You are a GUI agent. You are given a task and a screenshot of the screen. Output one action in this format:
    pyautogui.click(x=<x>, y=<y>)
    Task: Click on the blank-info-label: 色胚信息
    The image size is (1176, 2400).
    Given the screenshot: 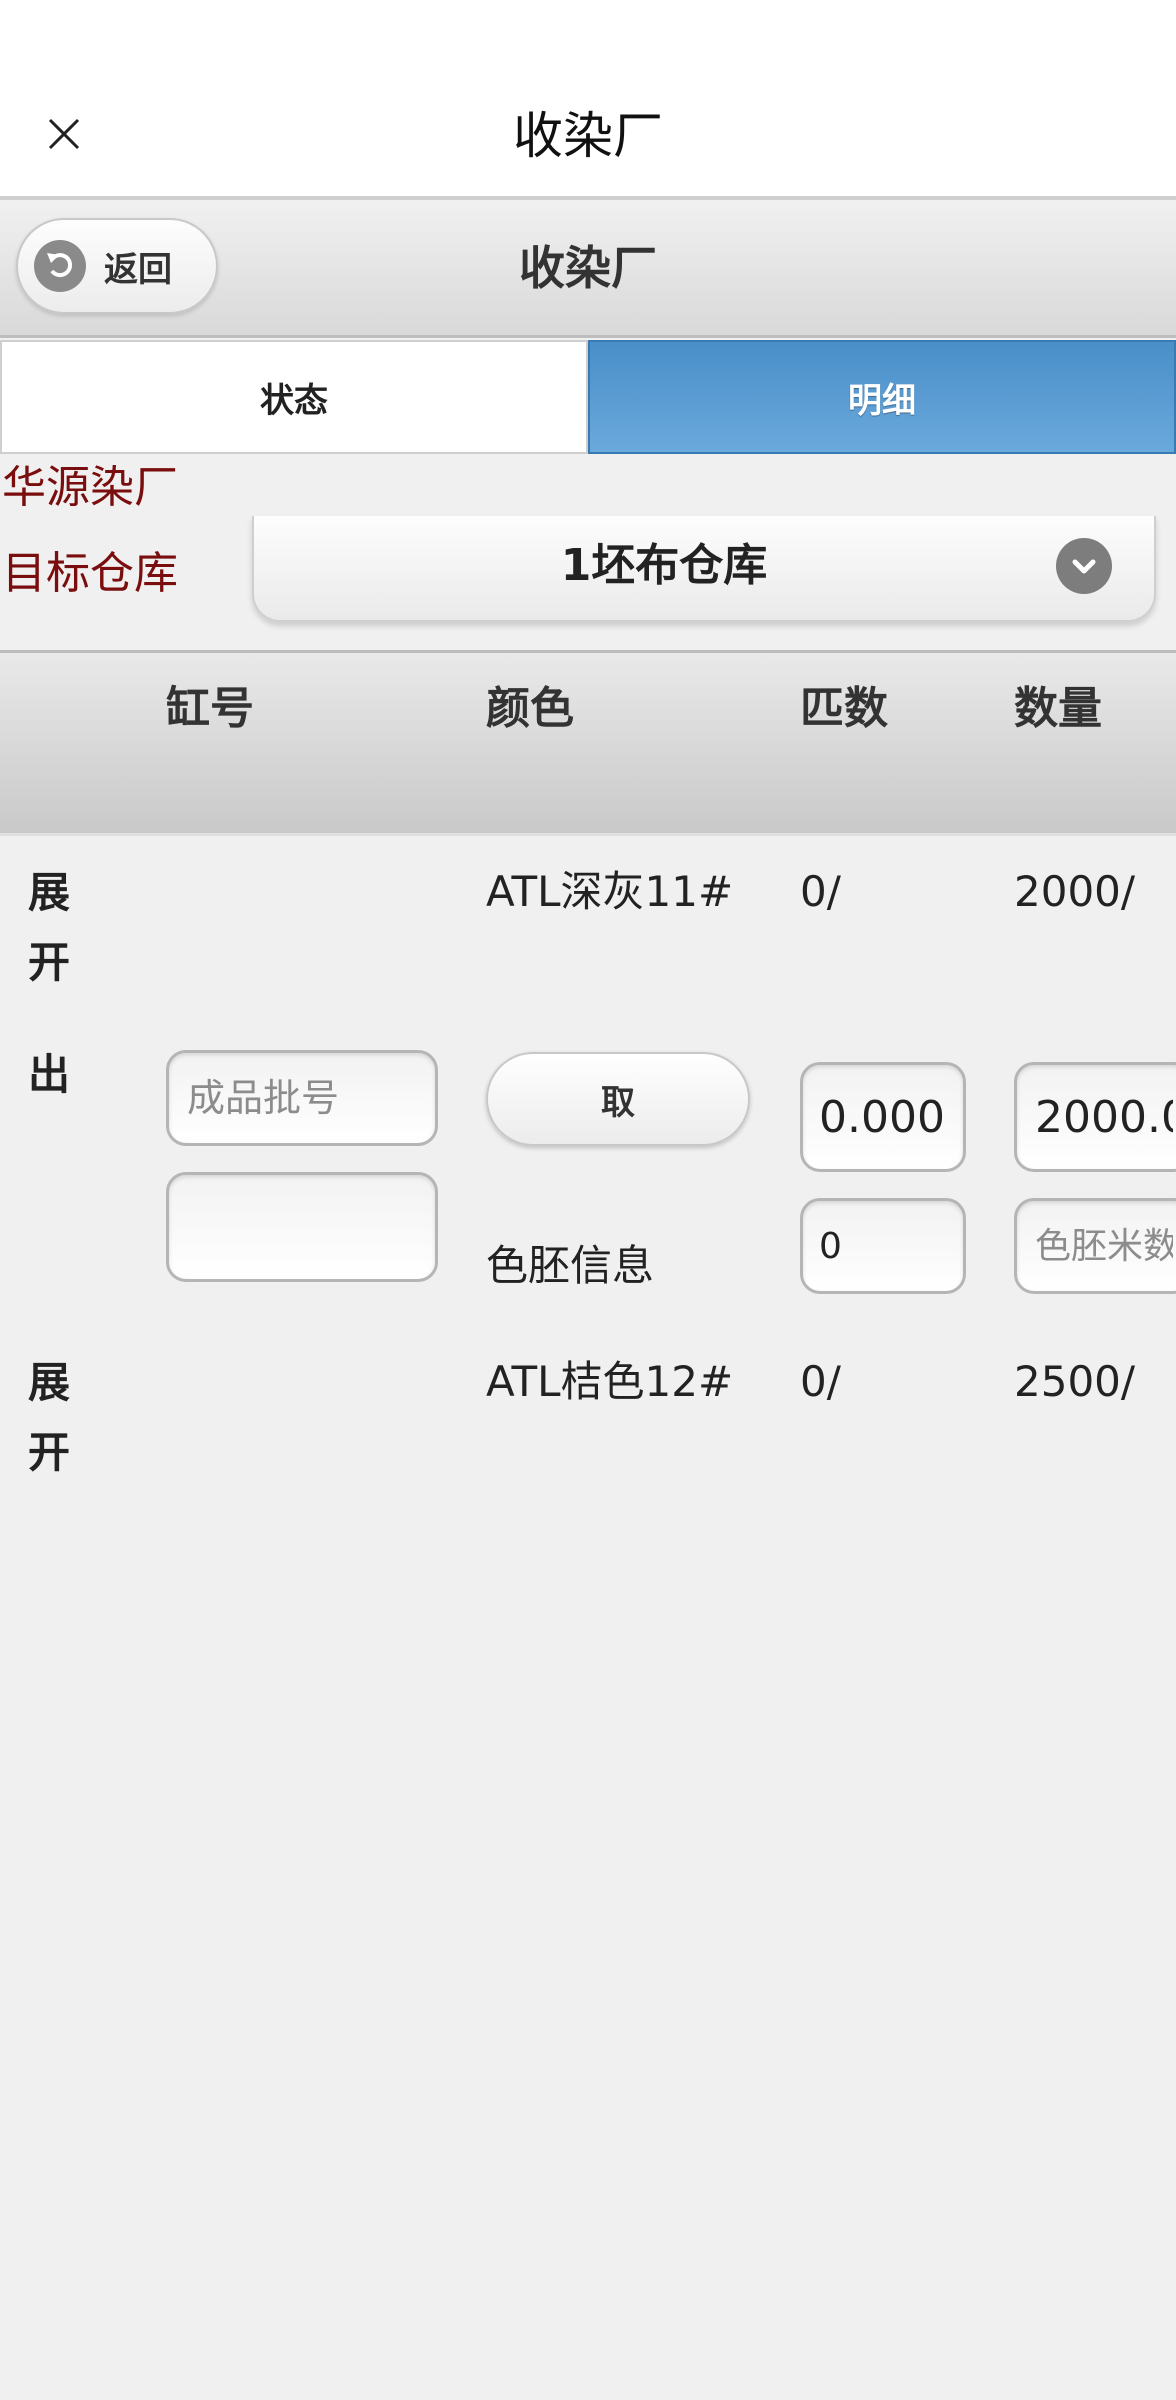 What is the action you would take?
    pyautogui.click(x=570, y=1265)
    